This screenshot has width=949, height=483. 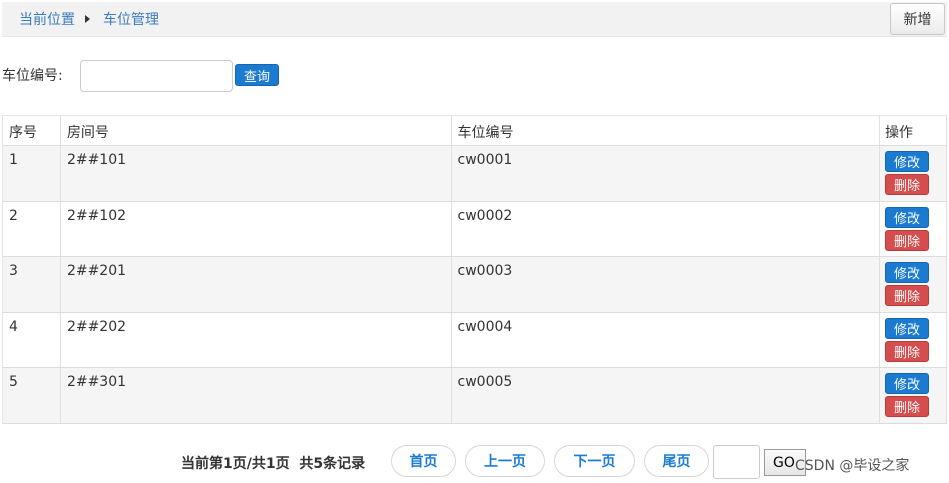 What do you see at coordinates (423, 461) in the screenshot?
I see `first-page-button: 首页` at bounding box center [423, 461].